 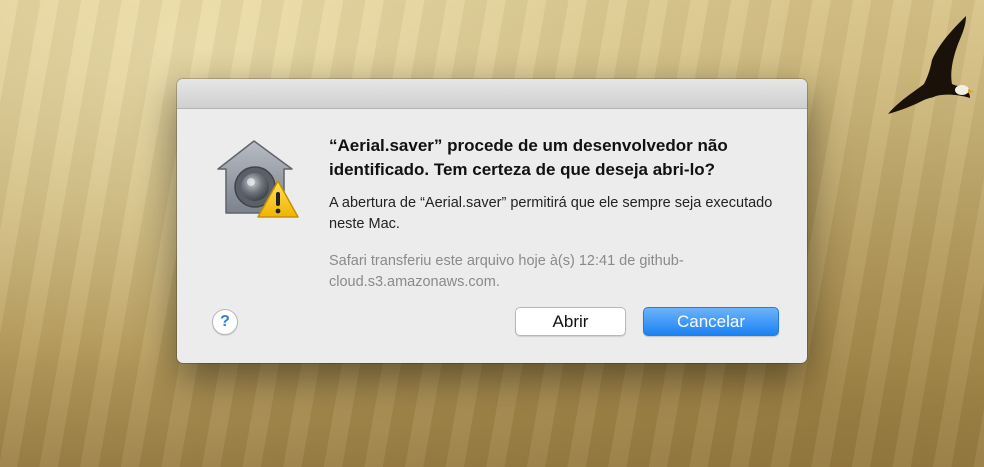 I want to click on dialog-titlebar, so click(x=492, y=94).